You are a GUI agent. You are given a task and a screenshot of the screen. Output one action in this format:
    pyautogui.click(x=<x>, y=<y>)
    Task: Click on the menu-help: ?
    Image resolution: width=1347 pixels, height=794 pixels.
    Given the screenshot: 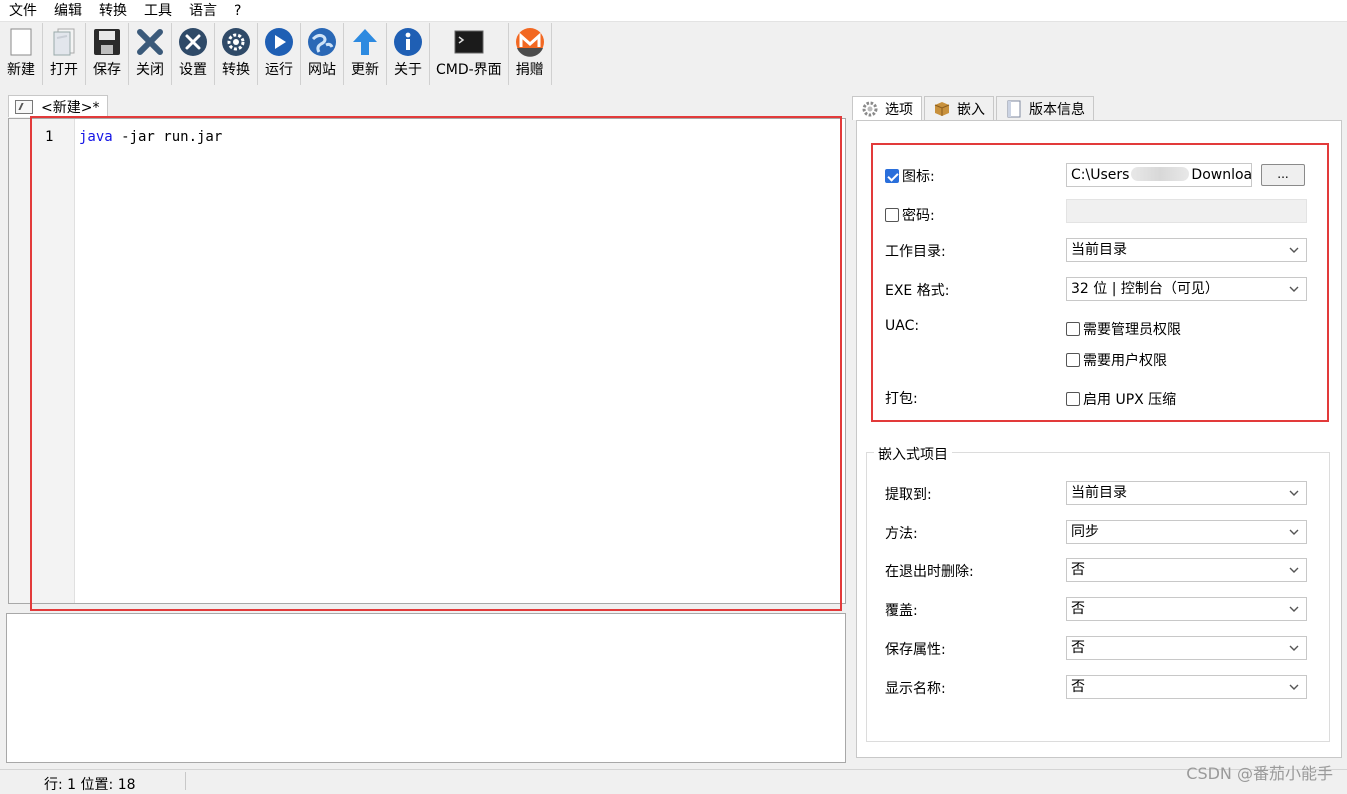 What is the action you would take?
    pyautogui.click(x=237, y=11)
    